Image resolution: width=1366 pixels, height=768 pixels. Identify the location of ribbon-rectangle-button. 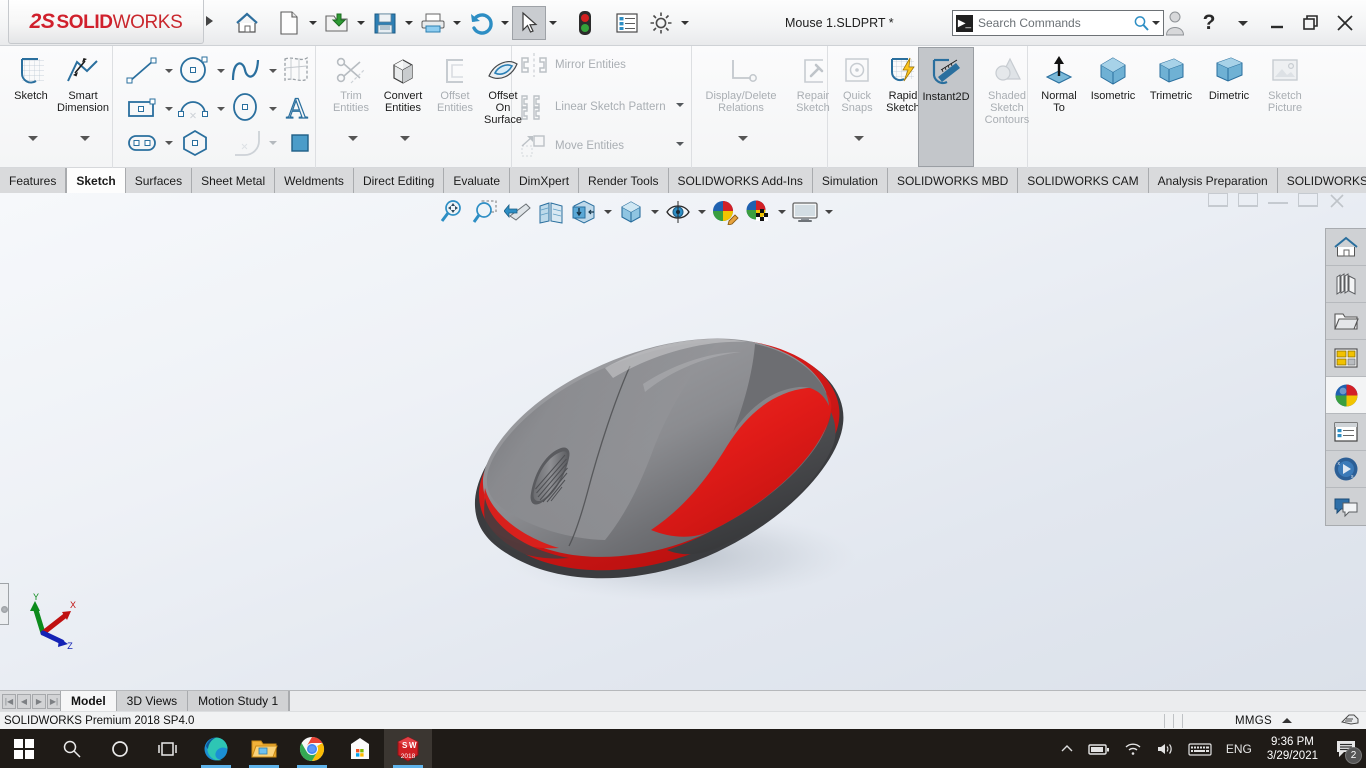
(143, 108).